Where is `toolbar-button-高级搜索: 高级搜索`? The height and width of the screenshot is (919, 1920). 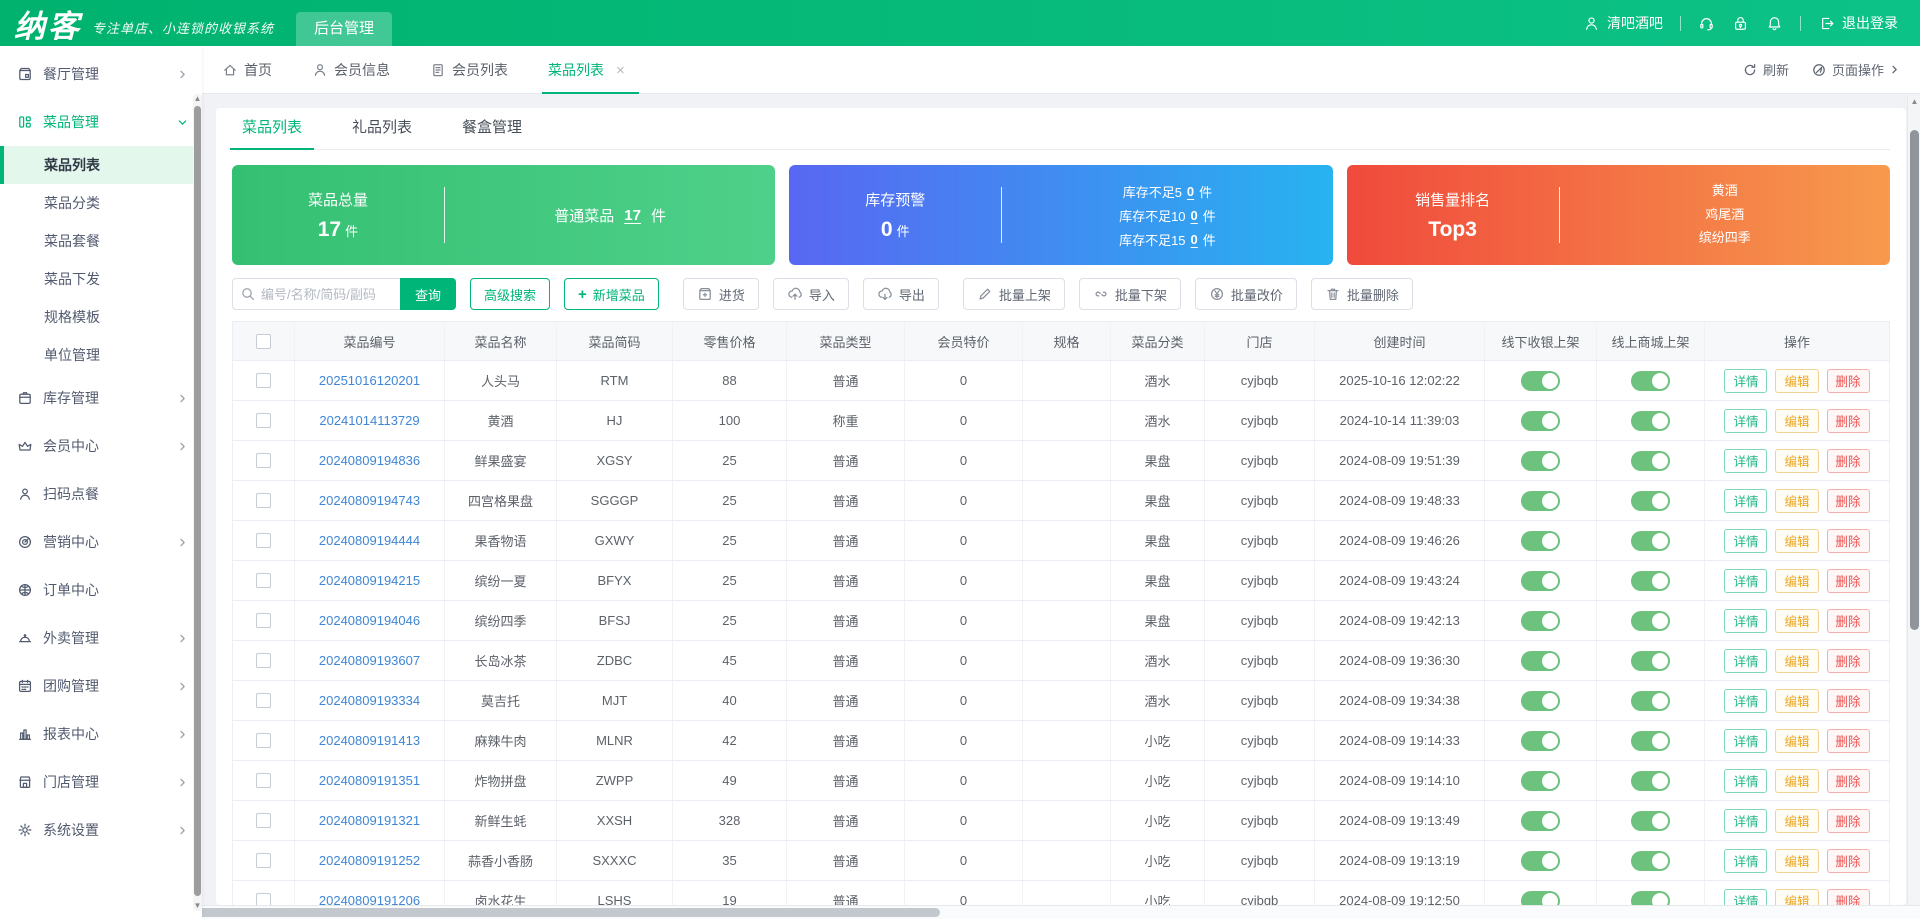 toolbar-button-高级搜索: 高级搜索 is located at coordinates (510, 294).